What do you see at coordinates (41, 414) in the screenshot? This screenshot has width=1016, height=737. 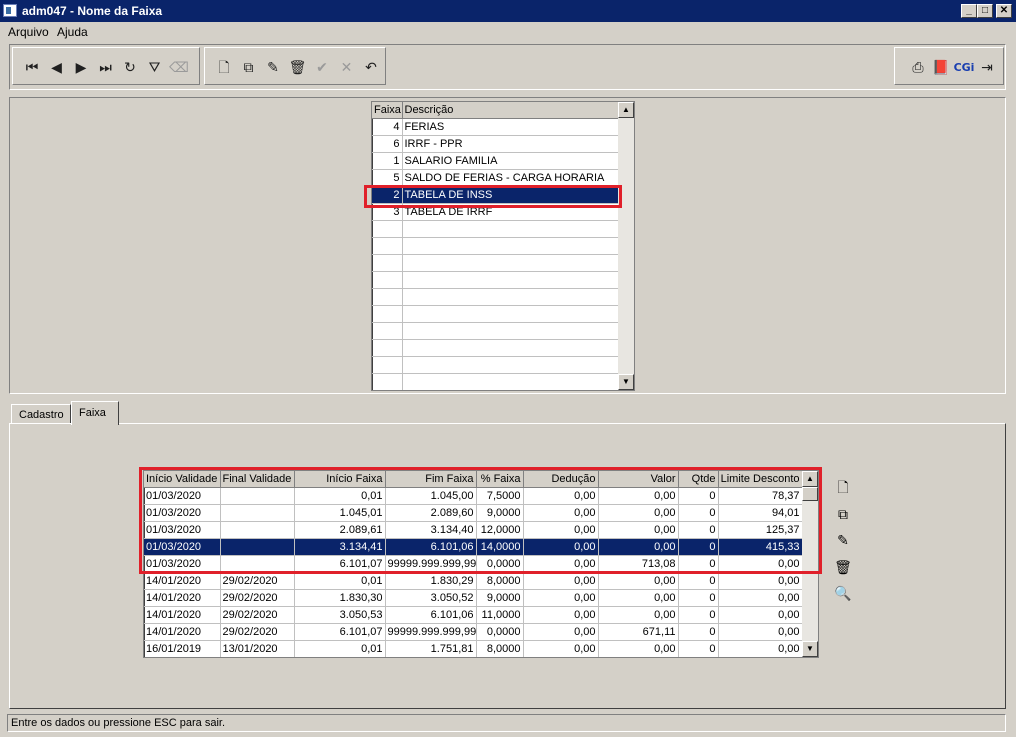 I see `tab-cadastro: Cadastro` at bounding box center [41, 414].